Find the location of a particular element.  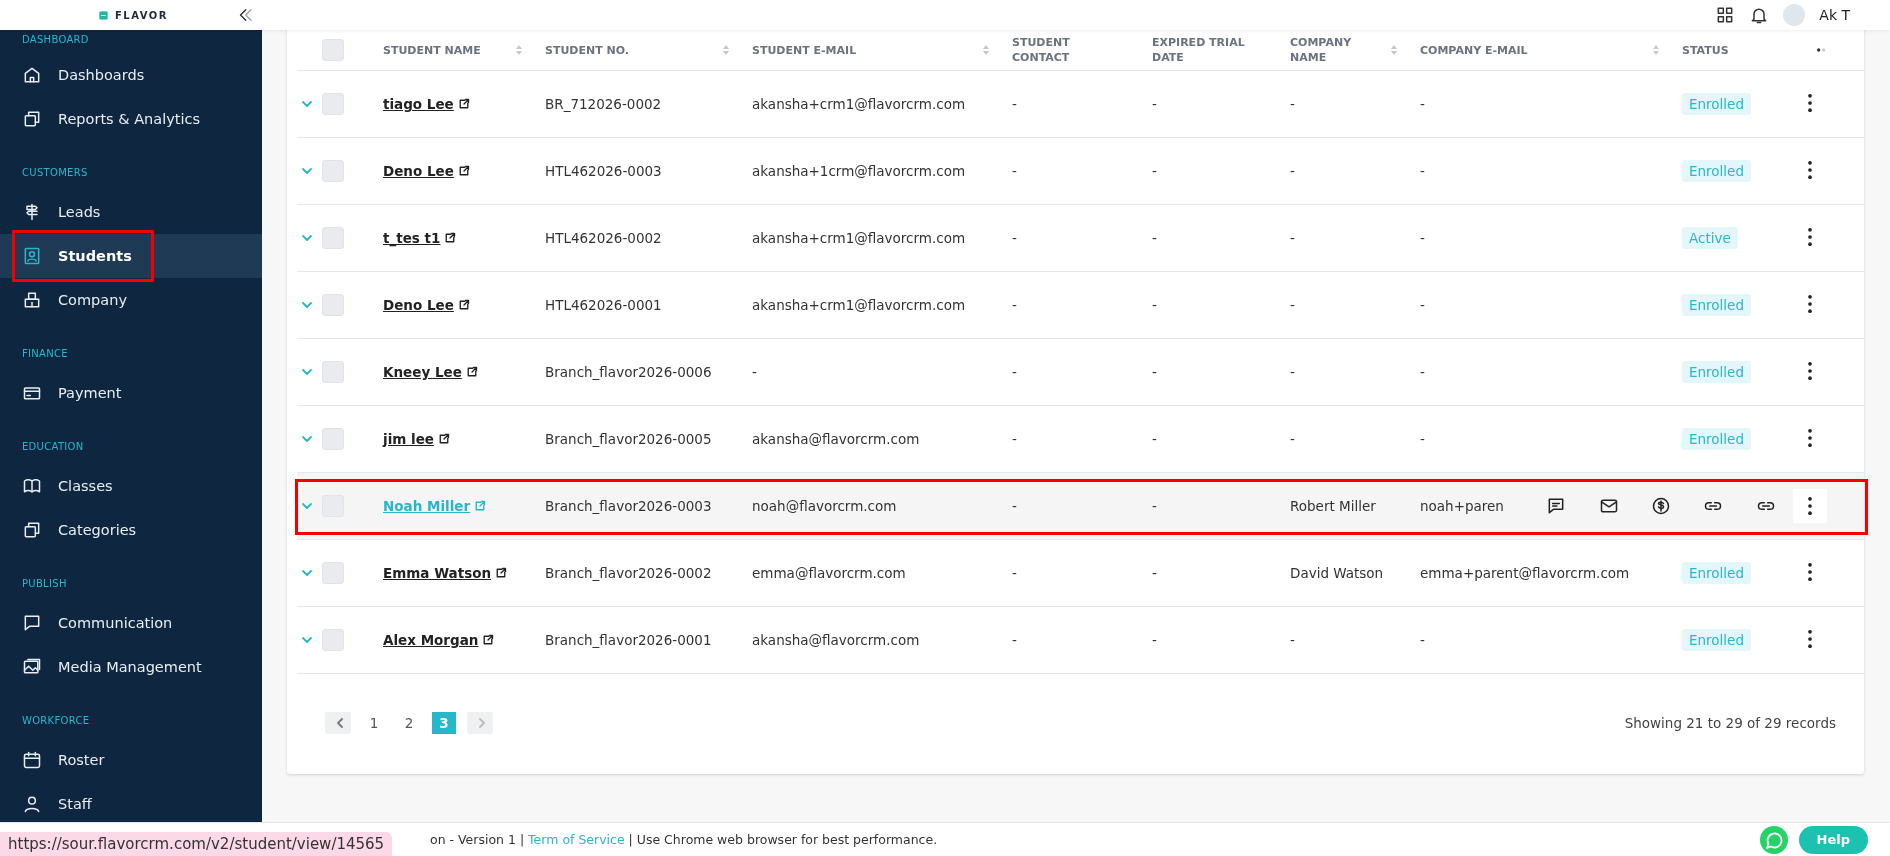

column-header: STUDENT E-MAIL is located at coordinates (804, 50).